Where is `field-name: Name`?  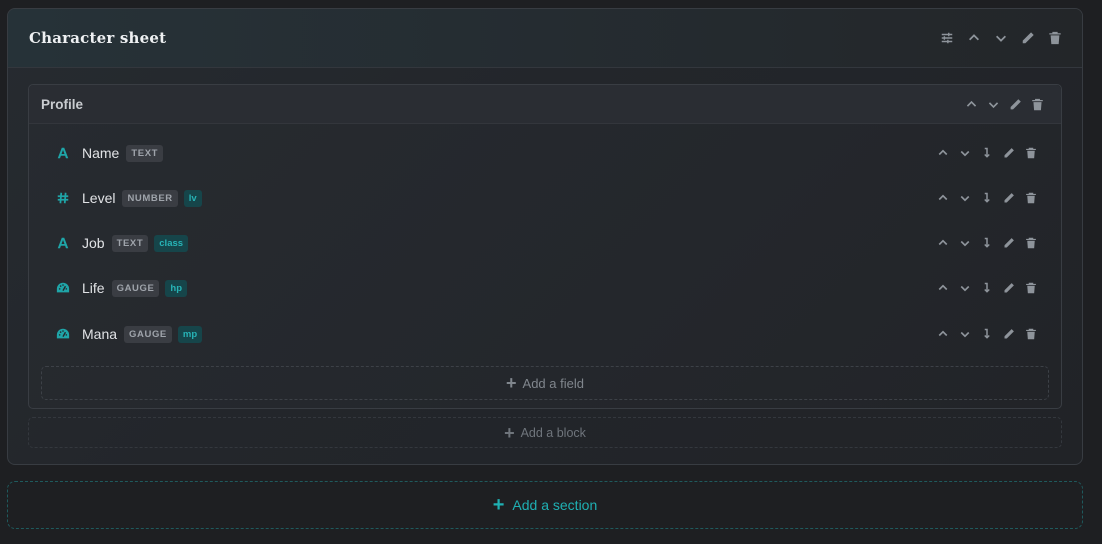 field-name: Name is located at coordinates (101, 153).